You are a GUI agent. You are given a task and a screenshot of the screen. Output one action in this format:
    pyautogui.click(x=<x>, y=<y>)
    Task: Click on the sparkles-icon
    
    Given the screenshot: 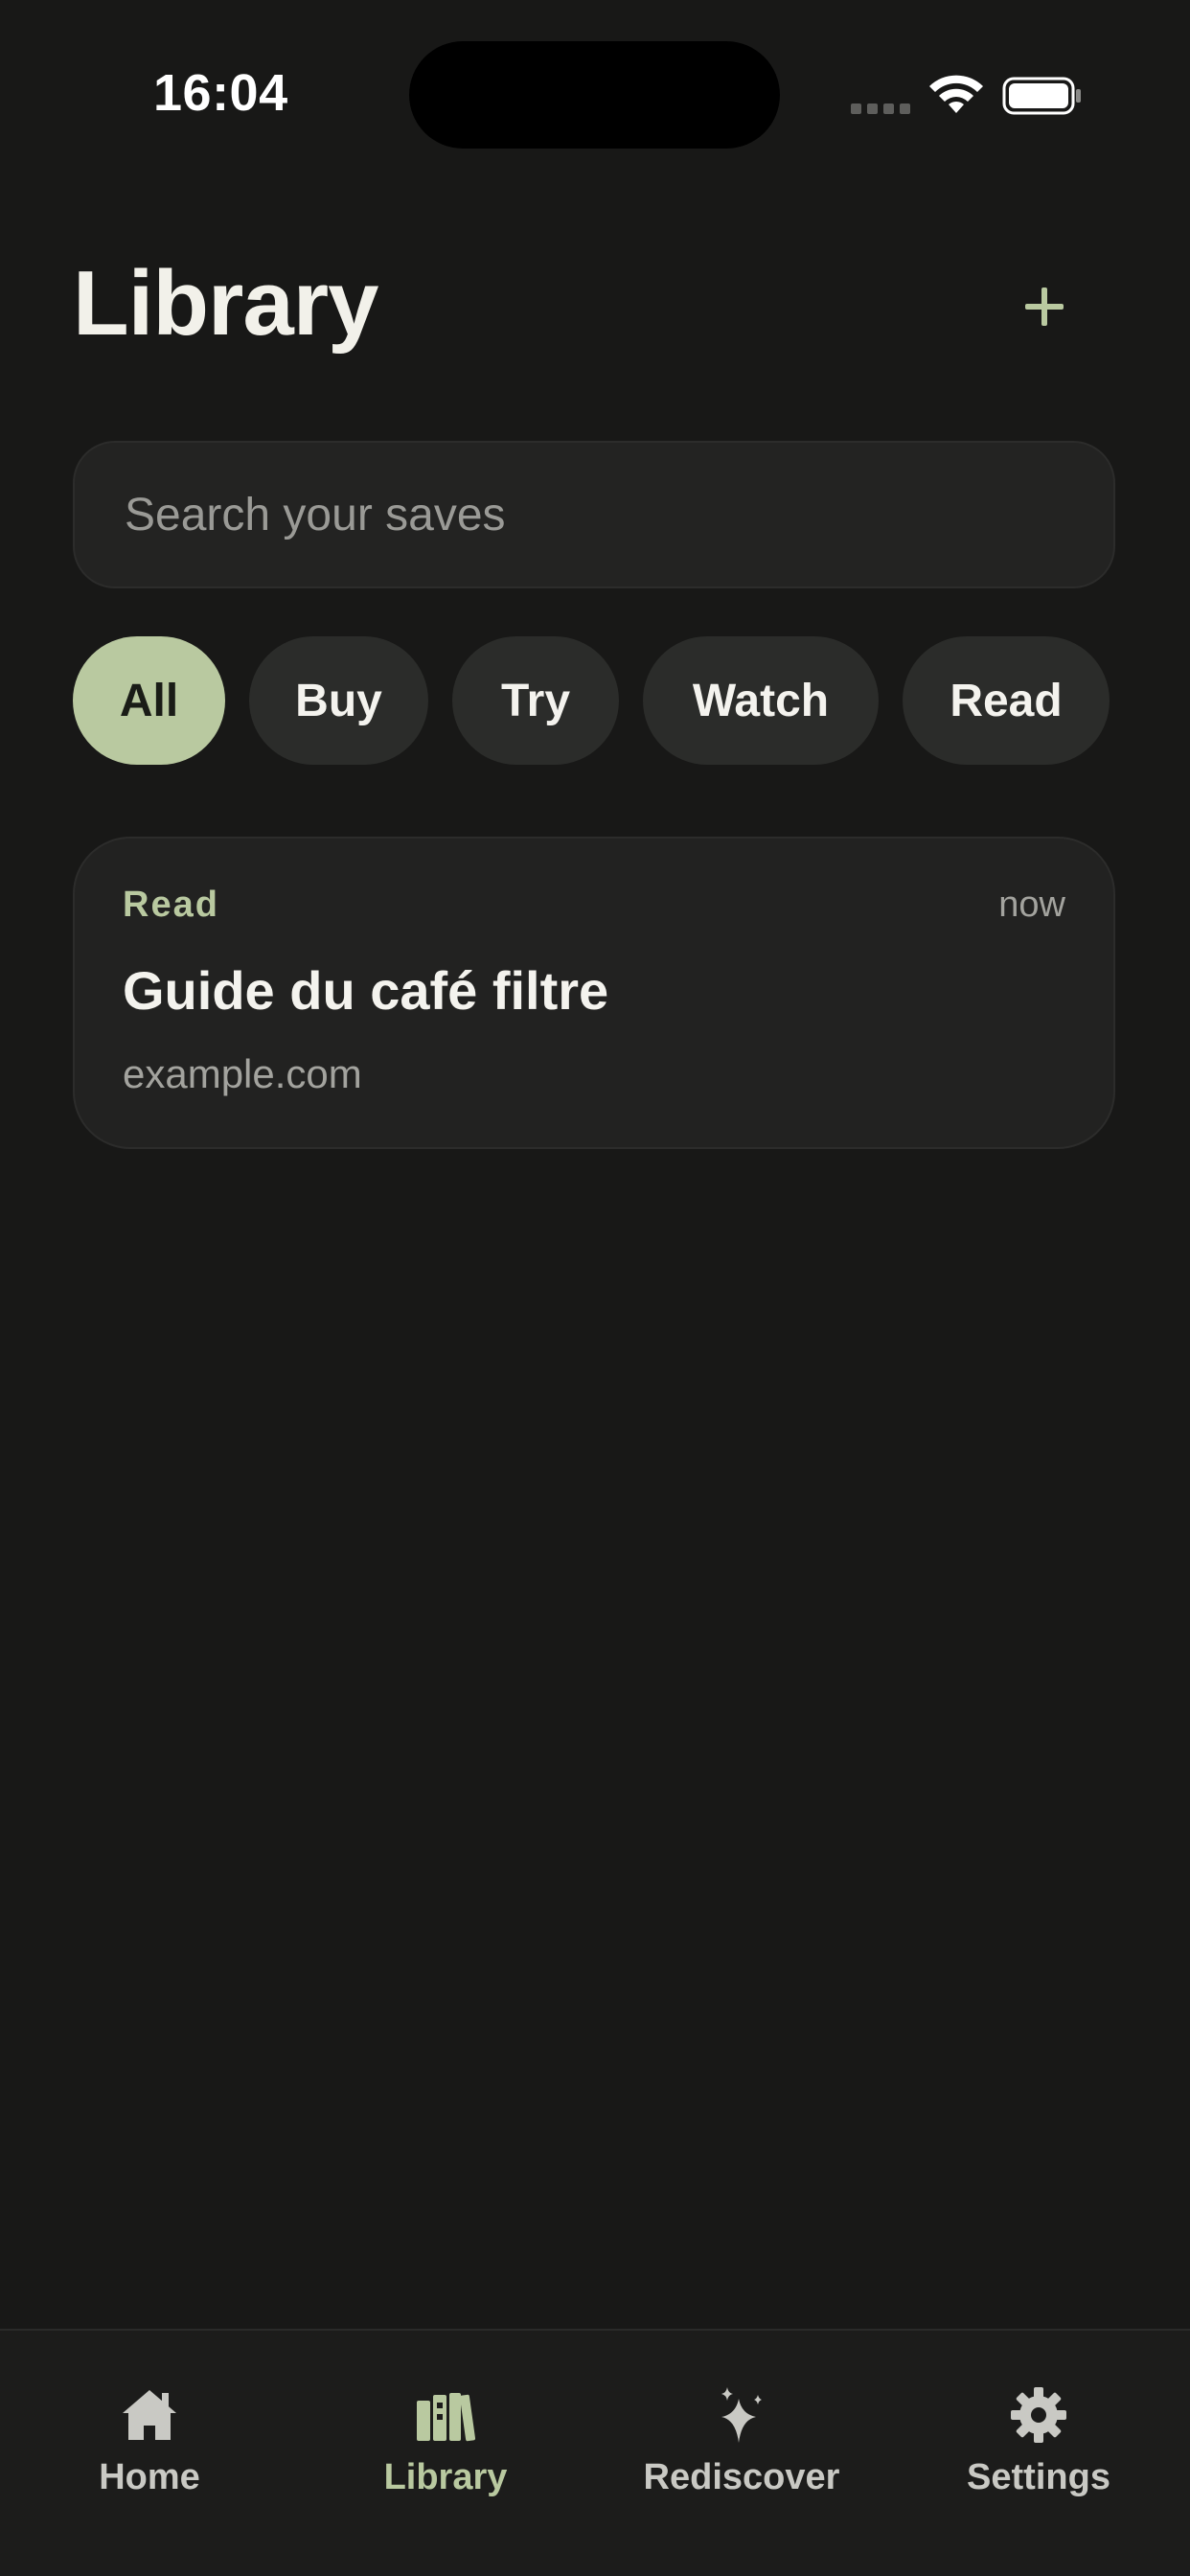 What is the action you would take?
    pyautogui.click(x=742, y=2415)
    